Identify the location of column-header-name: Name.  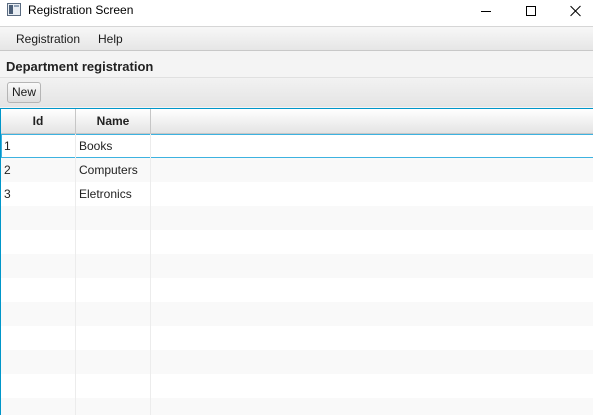
(113, 121).